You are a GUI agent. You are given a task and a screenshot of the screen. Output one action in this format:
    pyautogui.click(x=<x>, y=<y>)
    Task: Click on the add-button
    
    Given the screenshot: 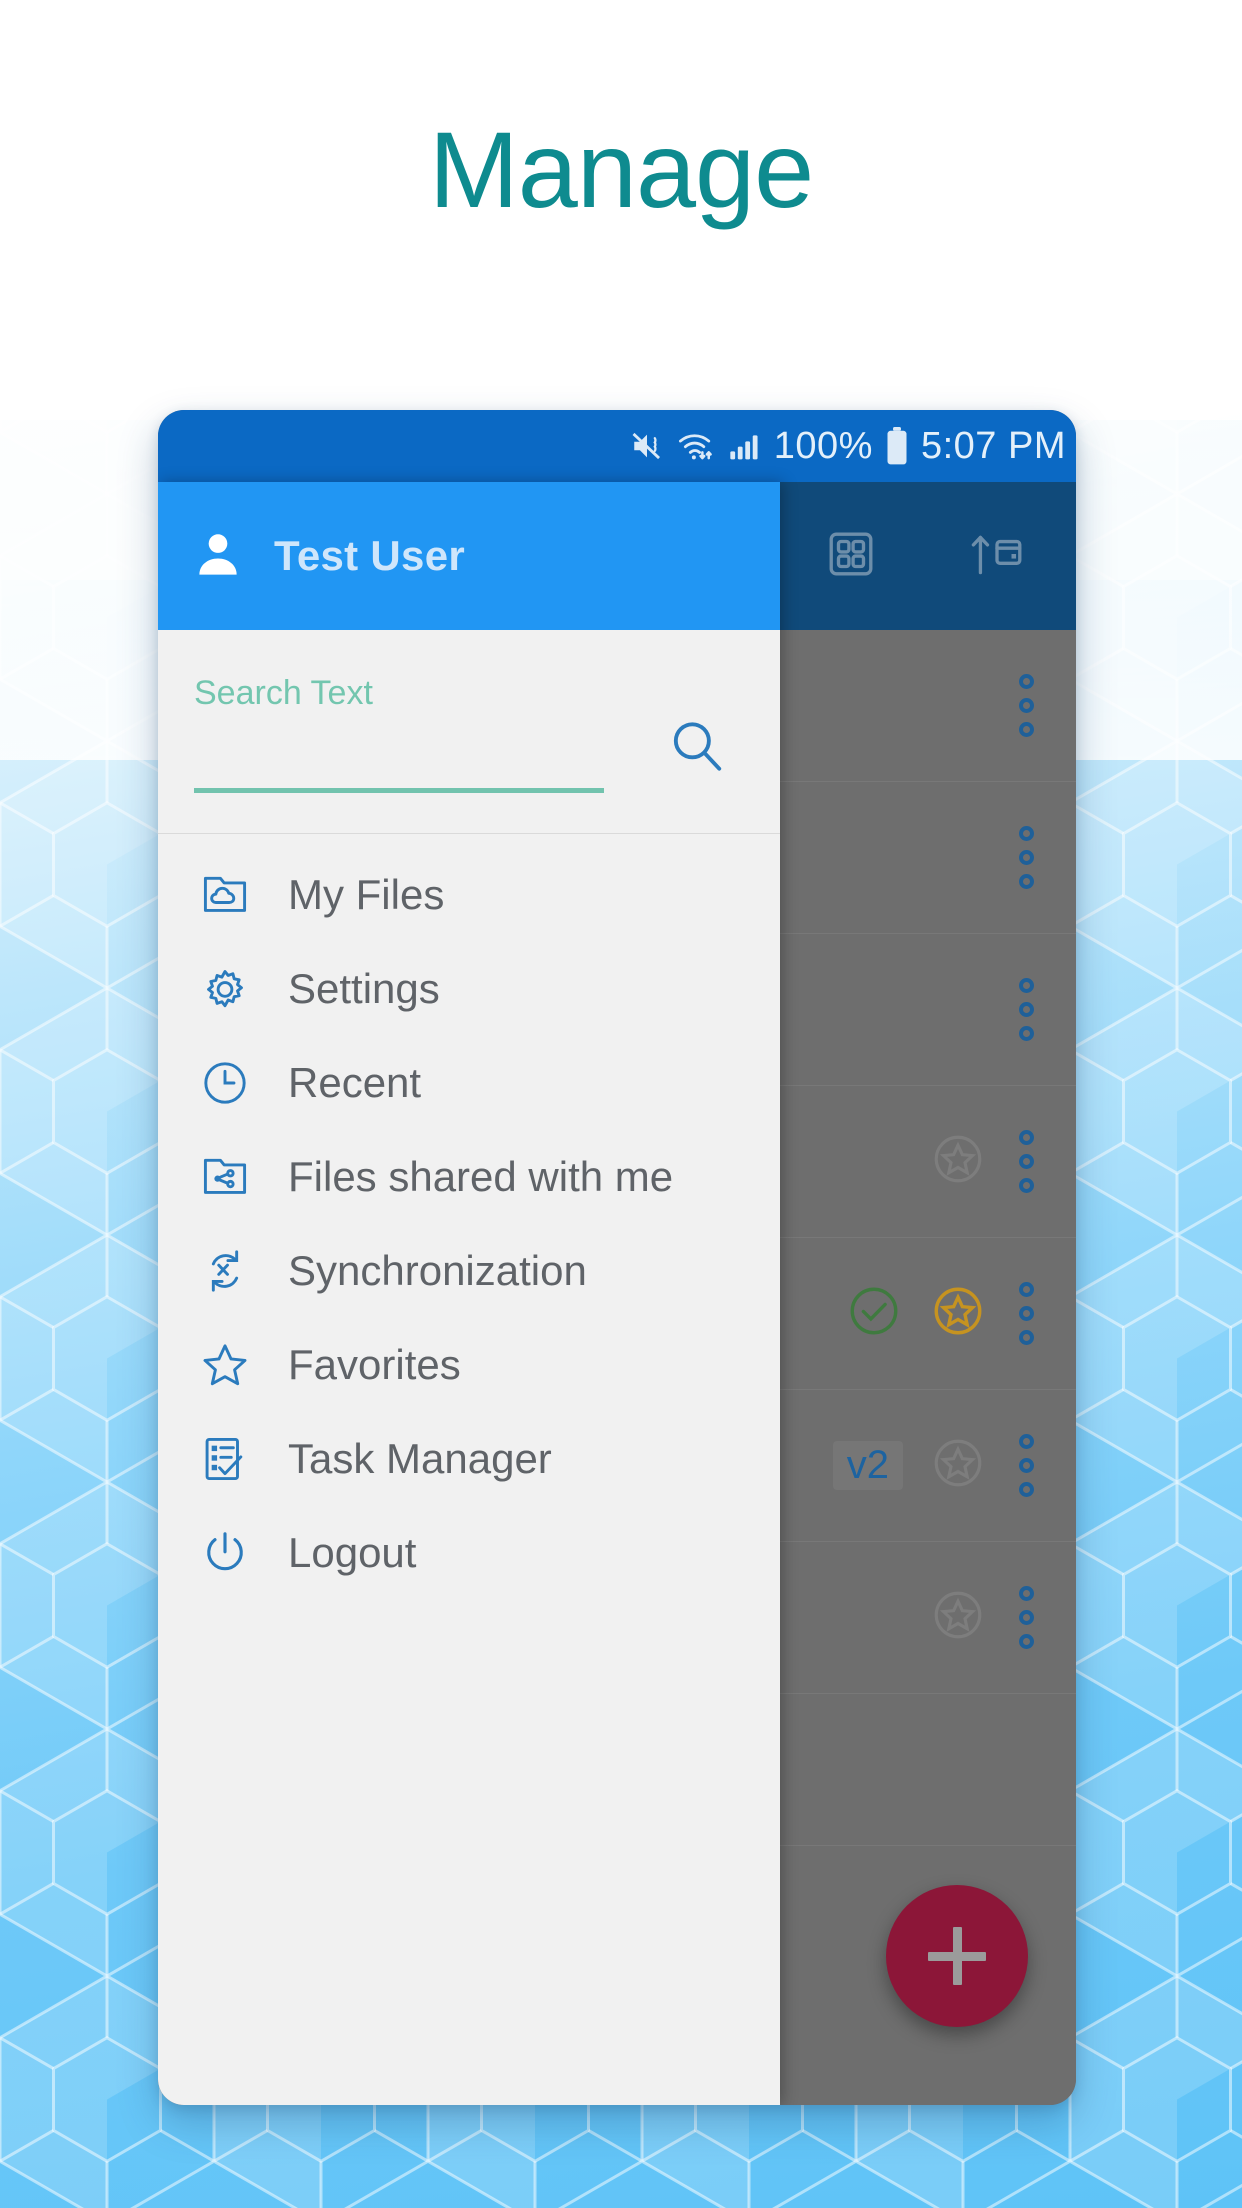 What is the action you would take?
    pyautogui.click(x=957, y=1956)
    